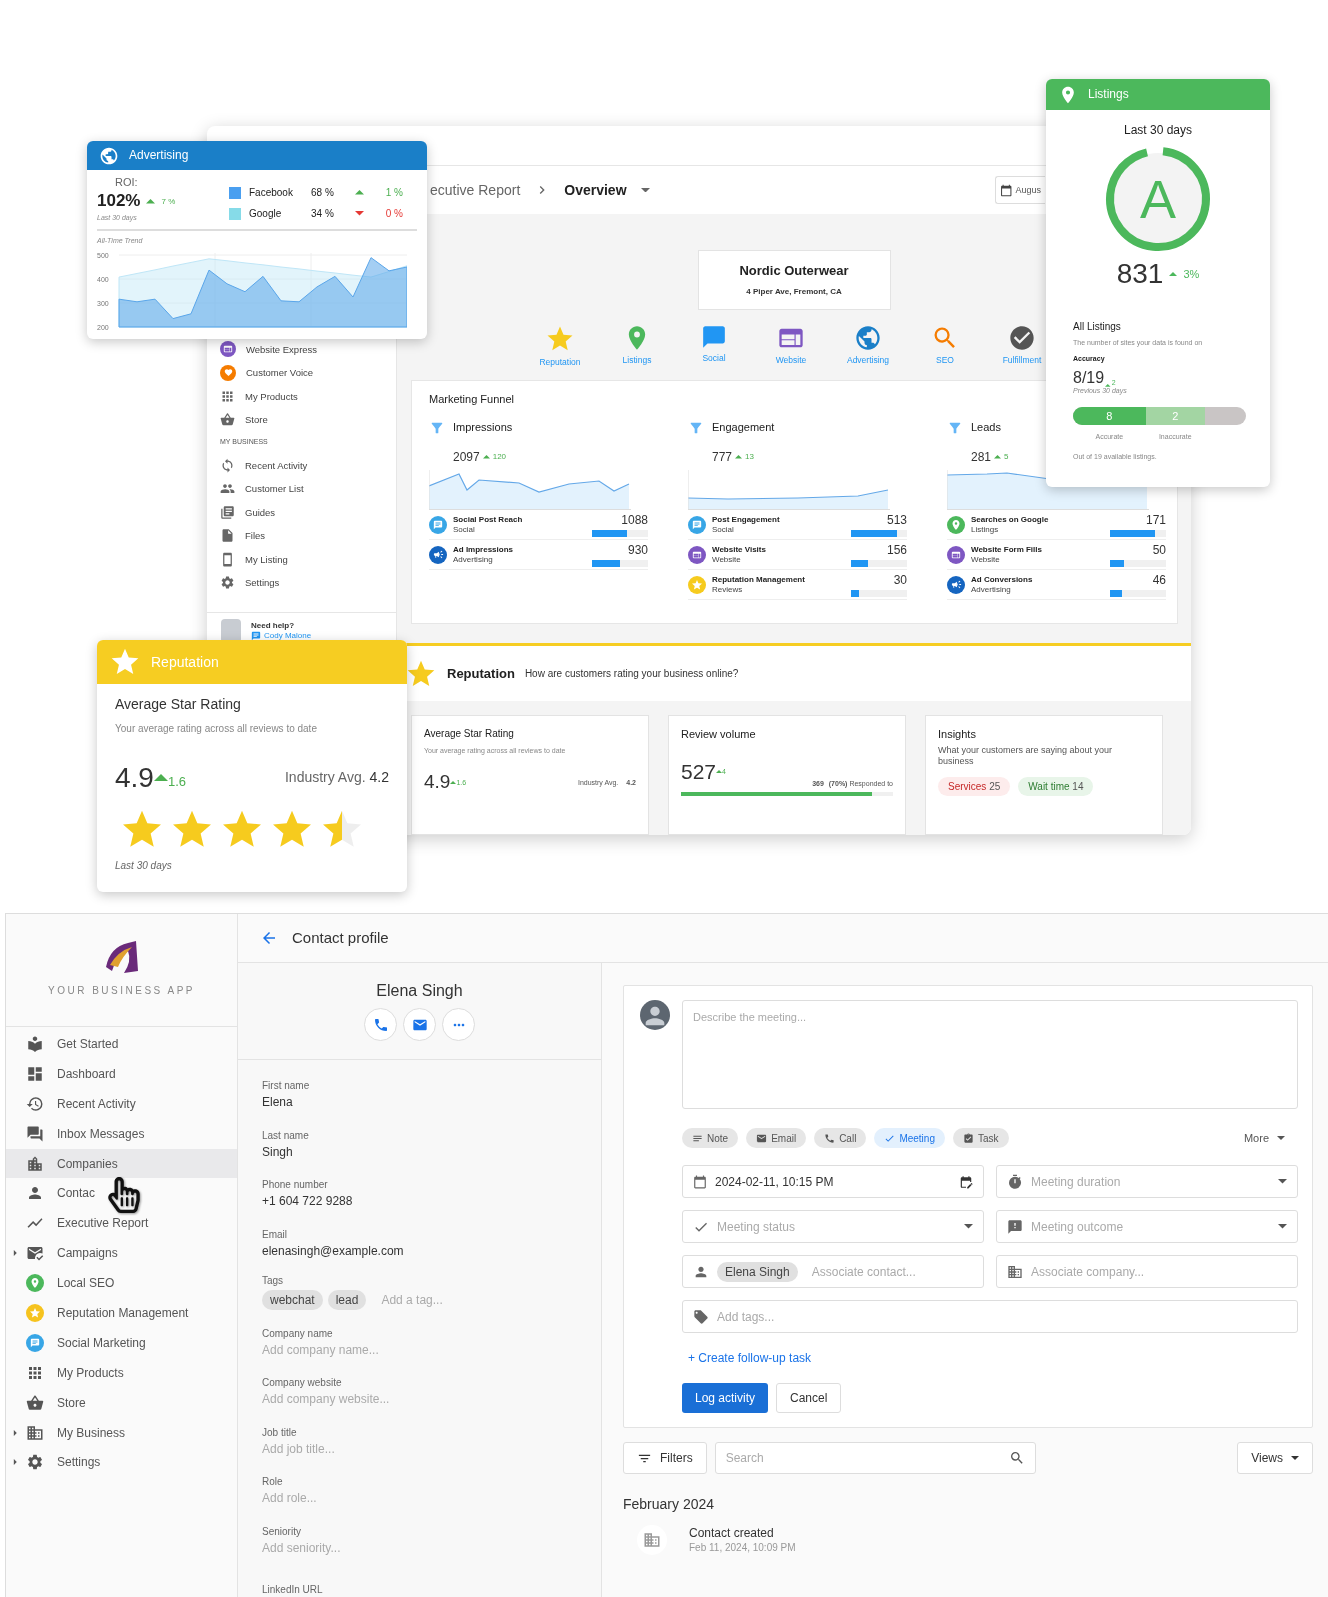  I want to click on filters-button: Filters, so click(665, 1458).